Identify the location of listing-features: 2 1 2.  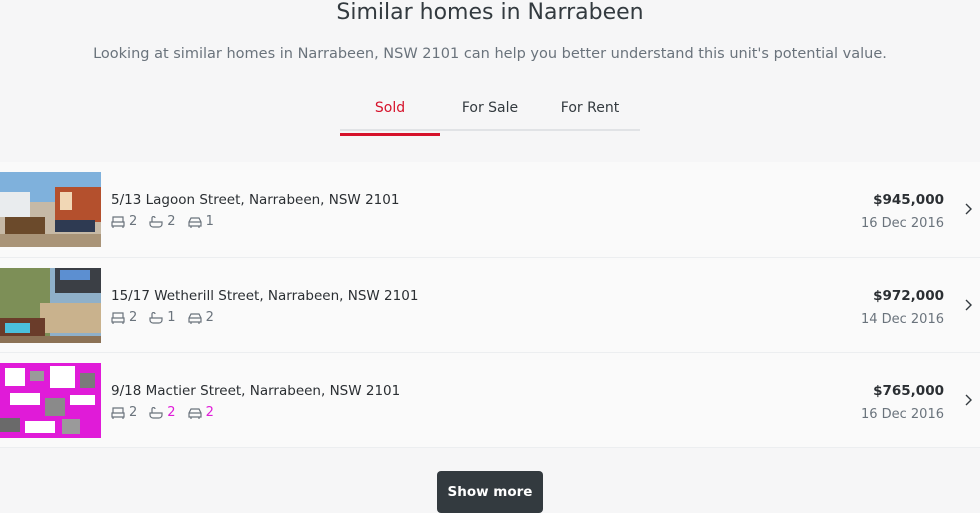
(162, 317).